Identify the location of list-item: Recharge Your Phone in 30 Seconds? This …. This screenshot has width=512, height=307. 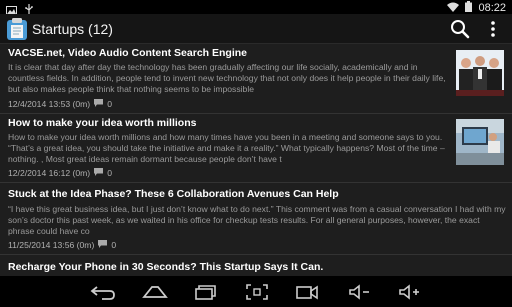
(256, 265).